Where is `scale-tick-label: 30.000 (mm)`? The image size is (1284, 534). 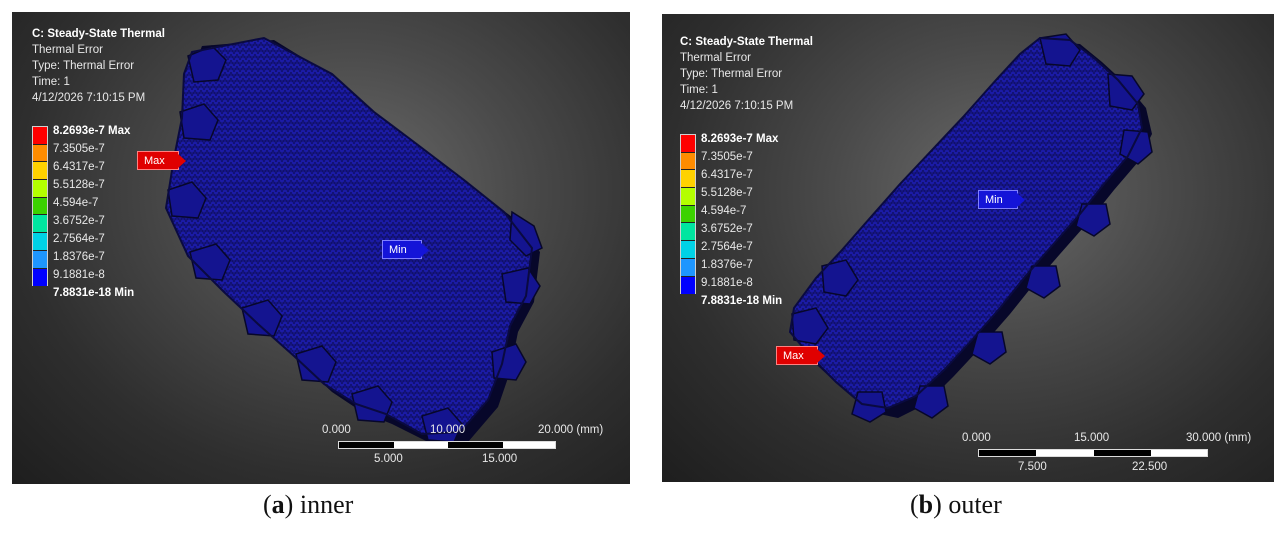
scale-tick-label: 30.000 (mm) is located at coordinates (1219, 438).